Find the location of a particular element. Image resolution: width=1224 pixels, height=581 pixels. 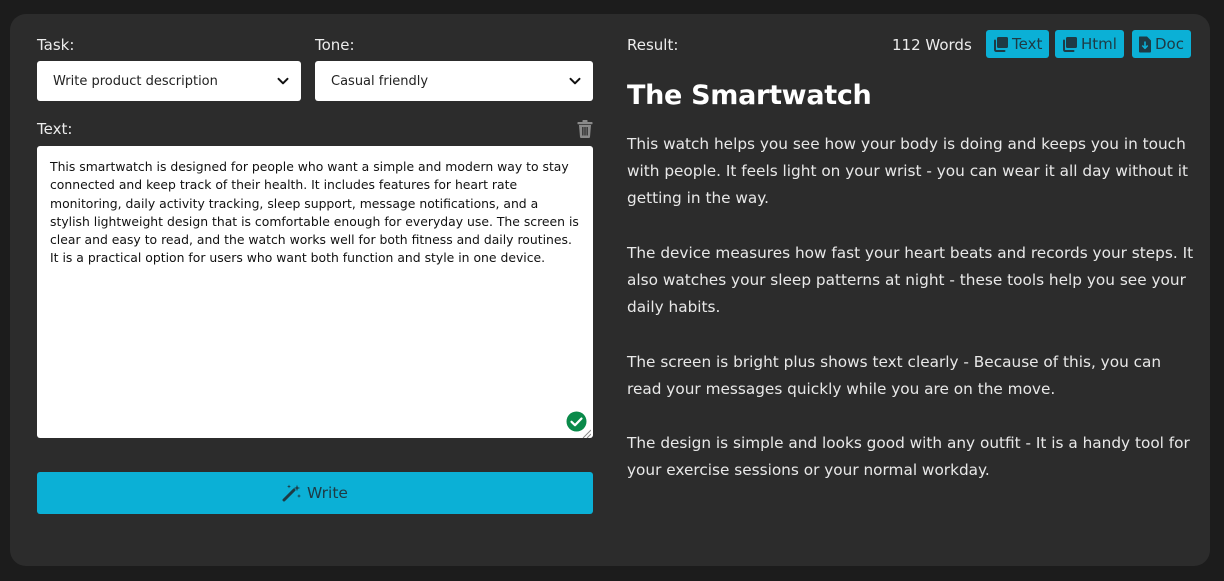

write-button-label: Write is located at coordinates (327, 493).